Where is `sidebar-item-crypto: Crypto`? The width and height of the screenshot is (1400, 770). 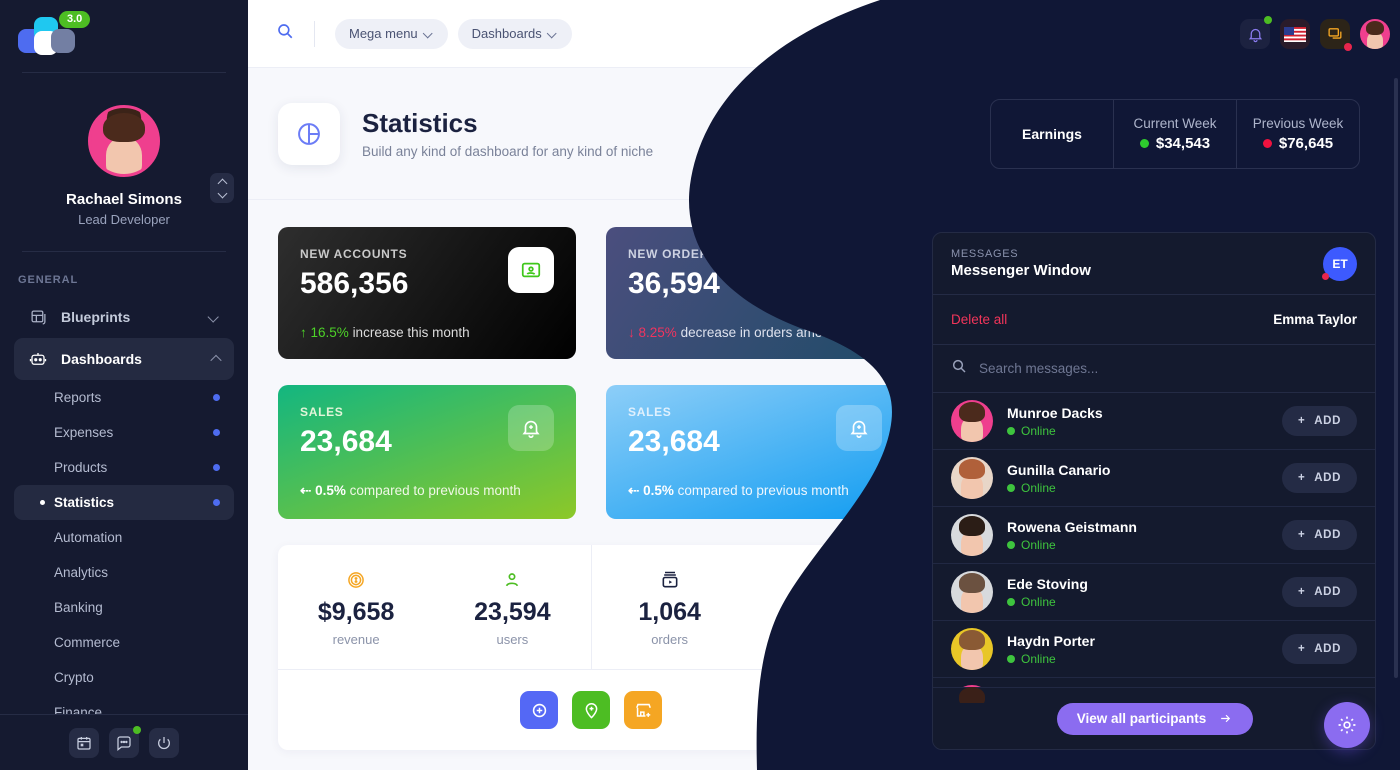
sidebar-item-crypto: Crypto is located at coordinates (124, 677).